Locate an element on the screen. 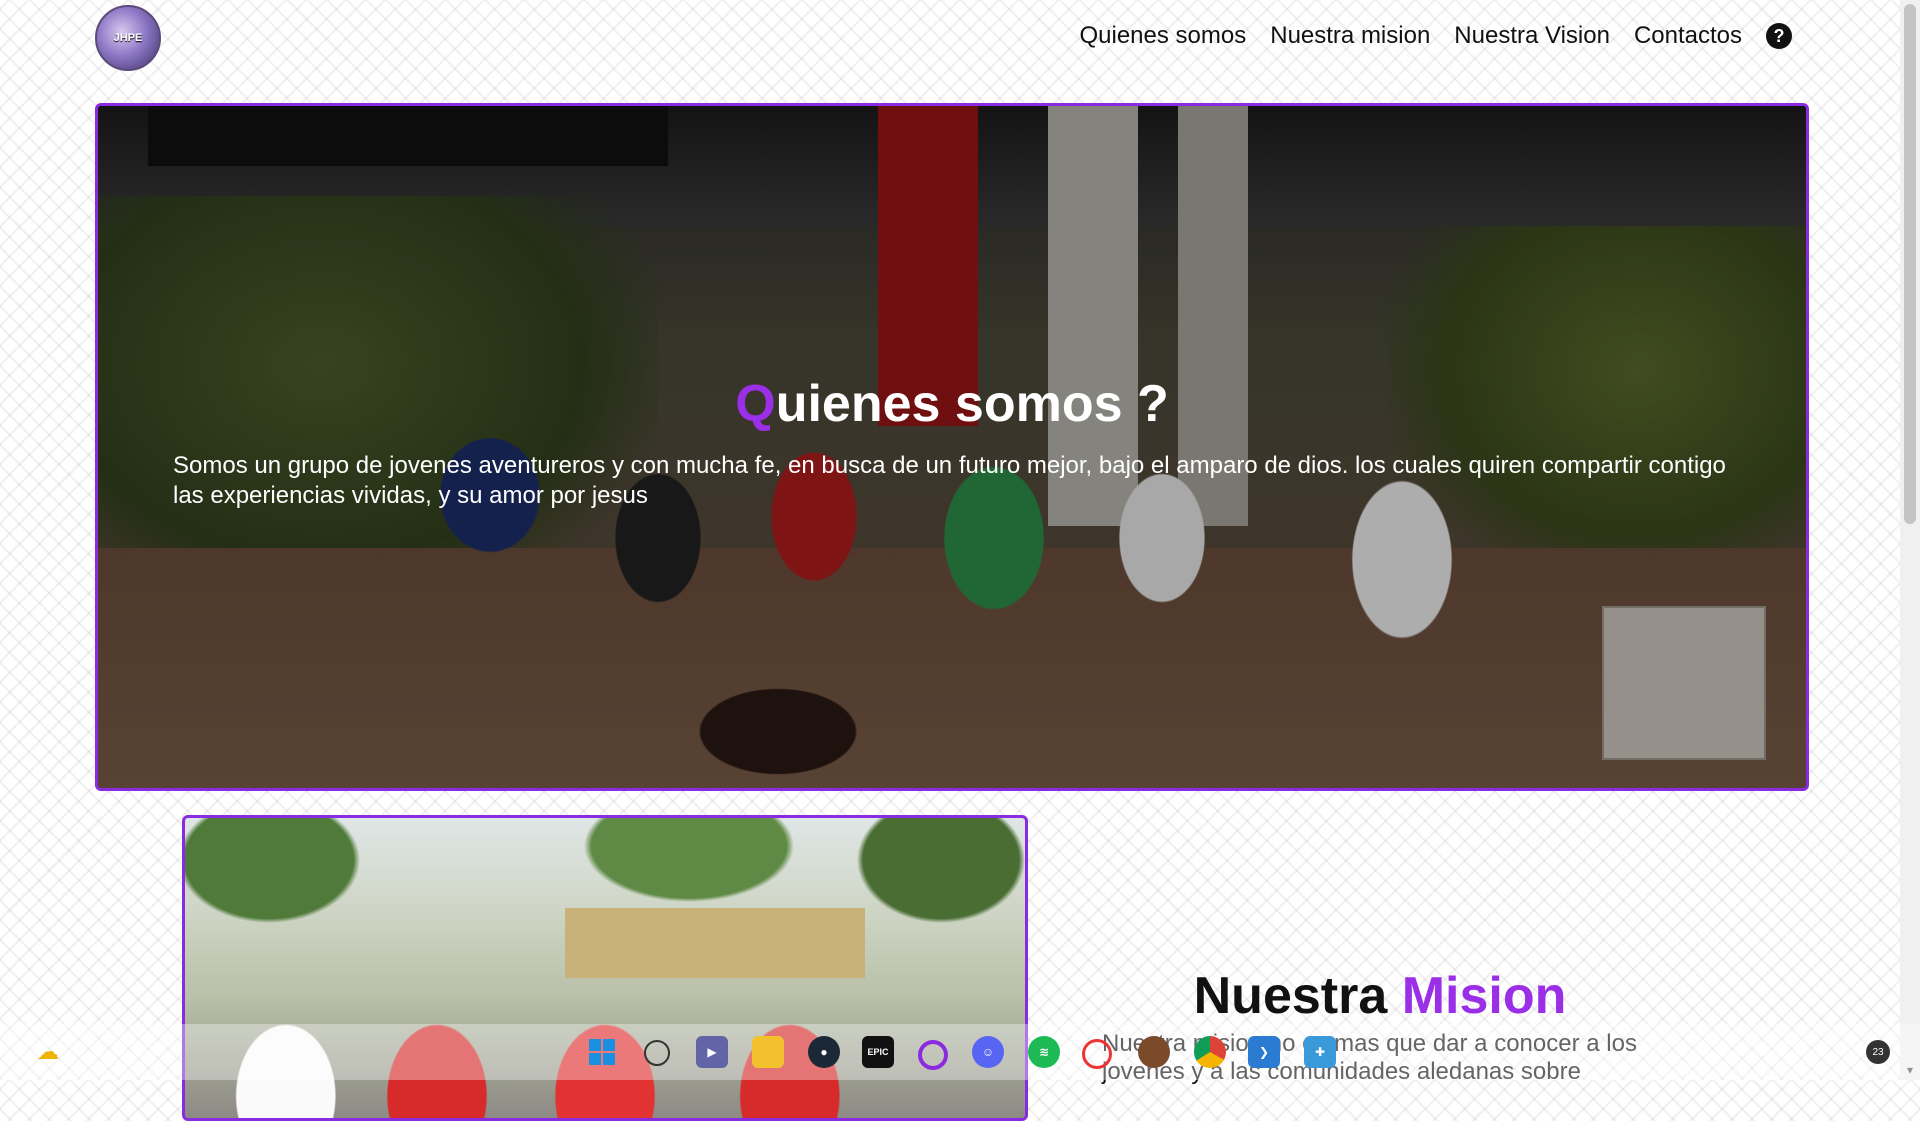 The width and height of the screenshot is (1920, 1121). opera-icon is located at coordinates (1097, 1054).